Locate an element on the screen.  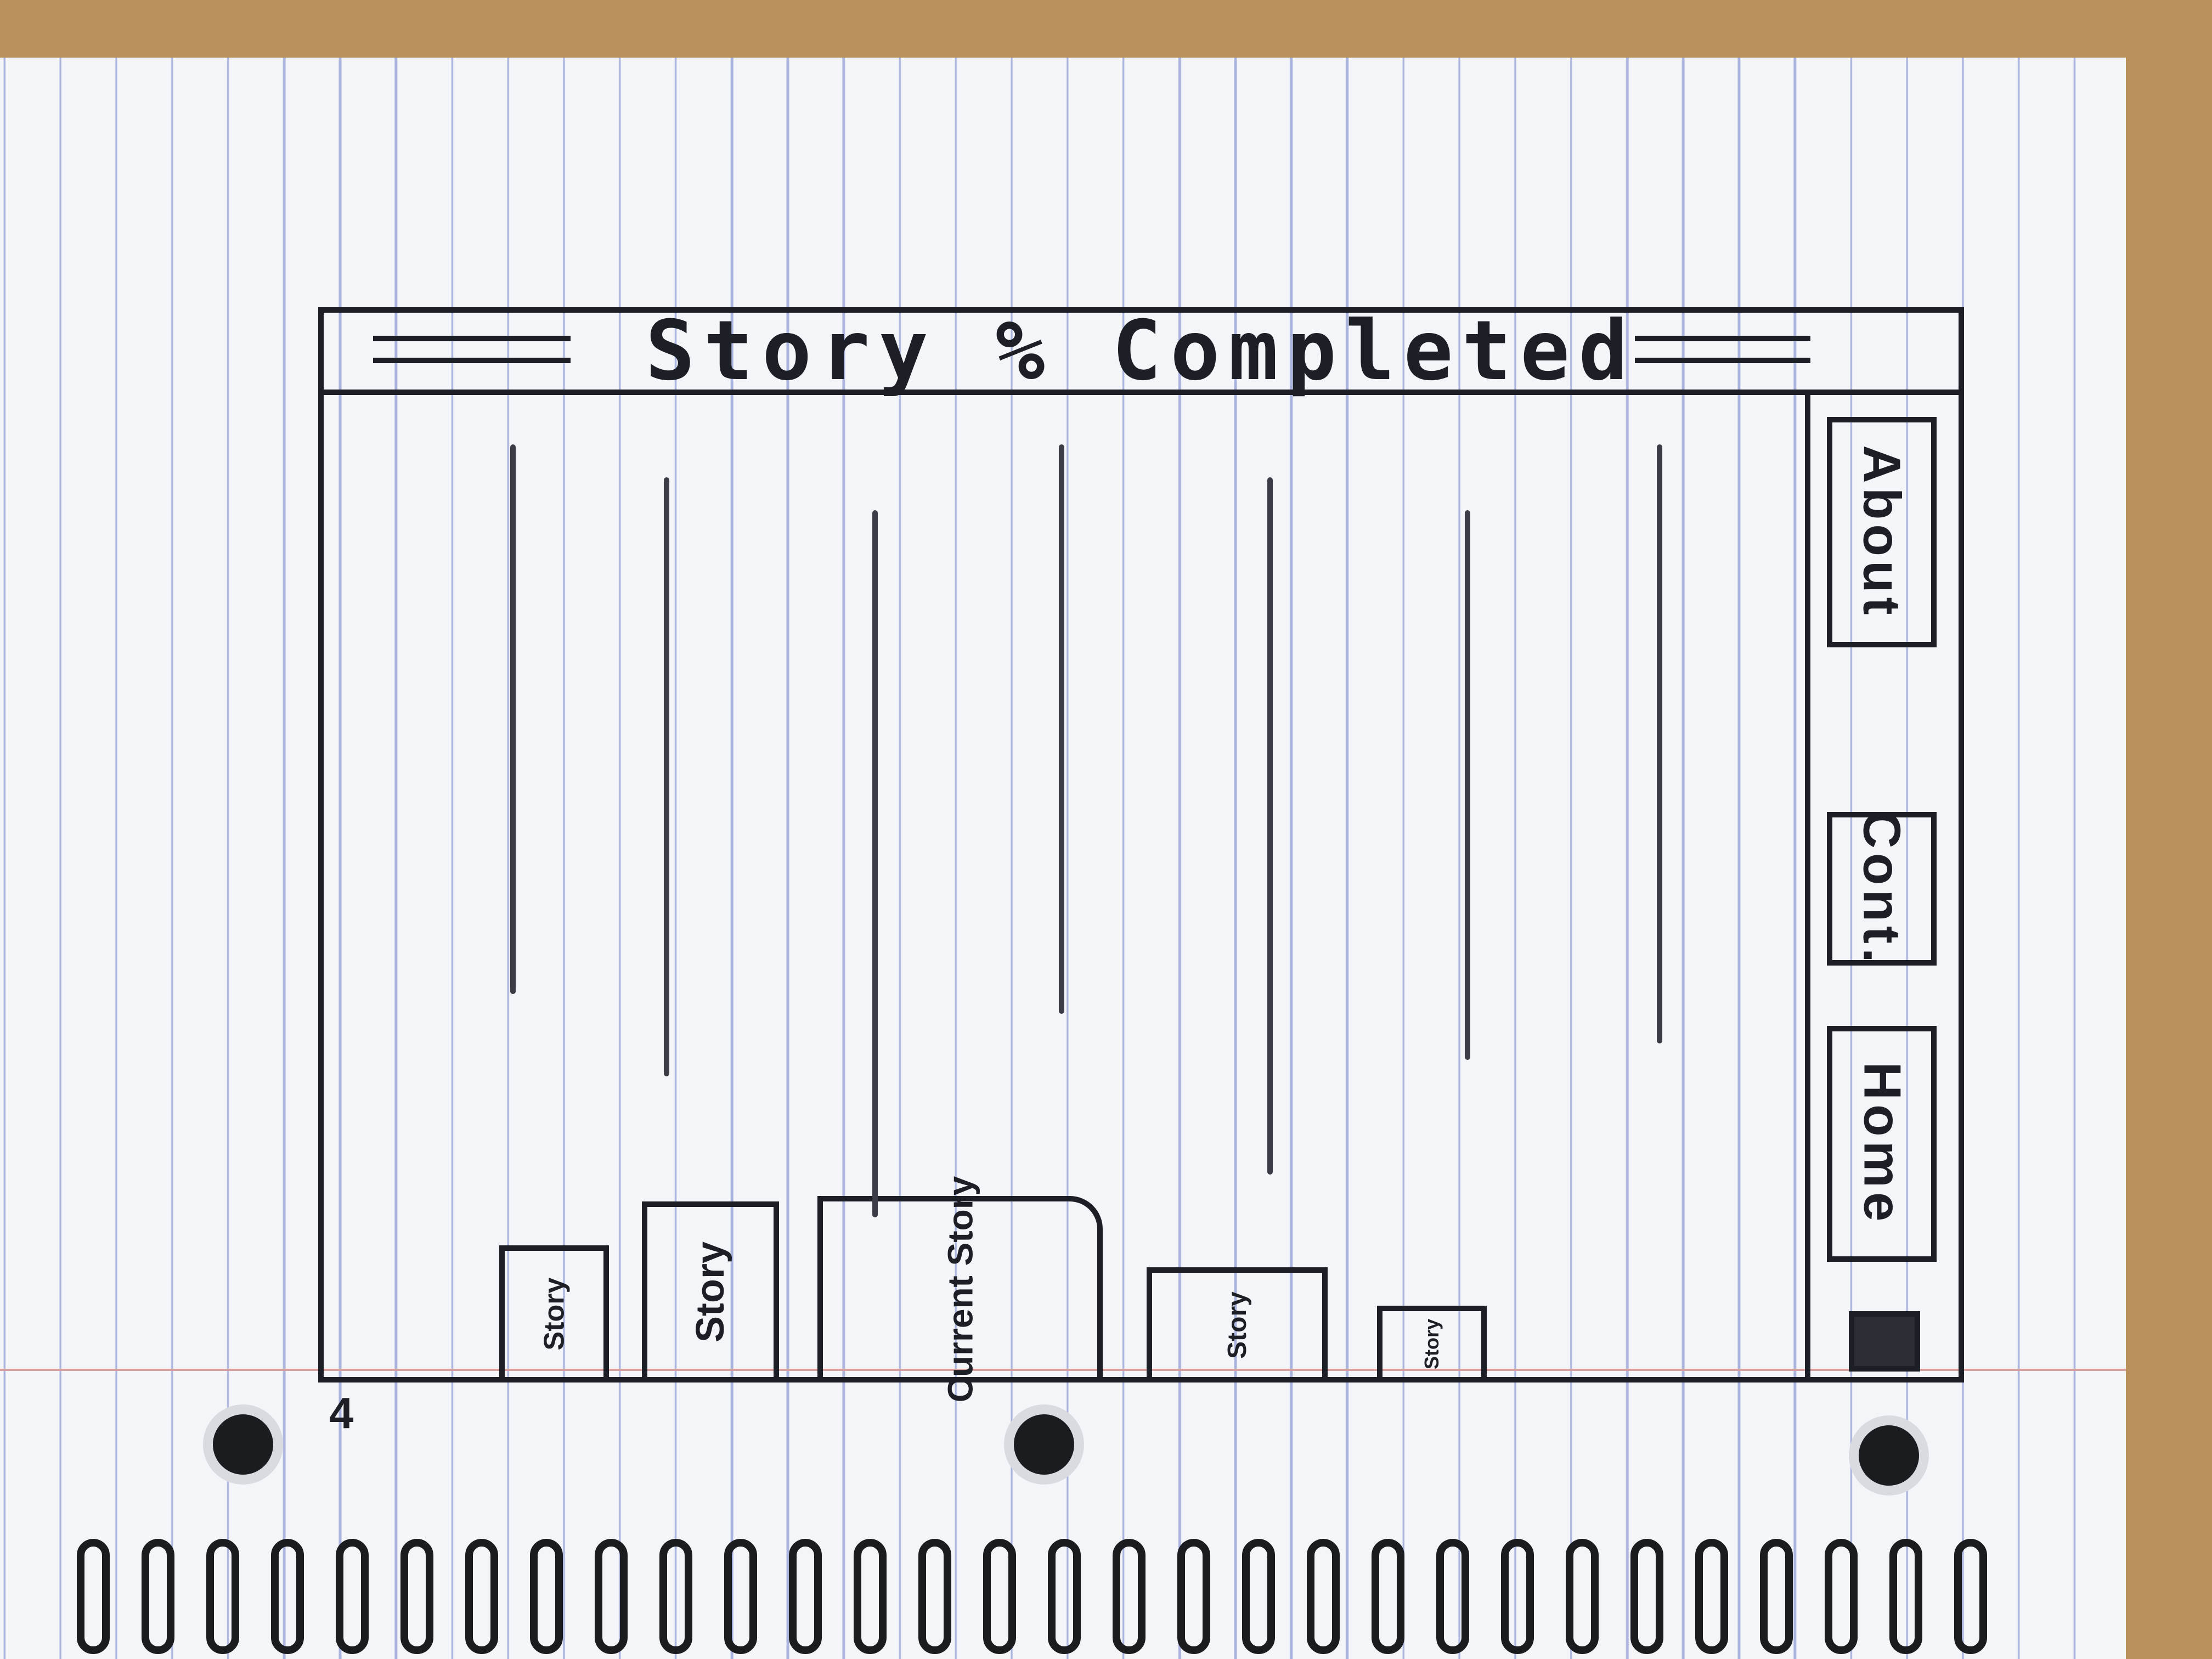
sidebar: About Cont. Home is located at coordinates (1877, 886).